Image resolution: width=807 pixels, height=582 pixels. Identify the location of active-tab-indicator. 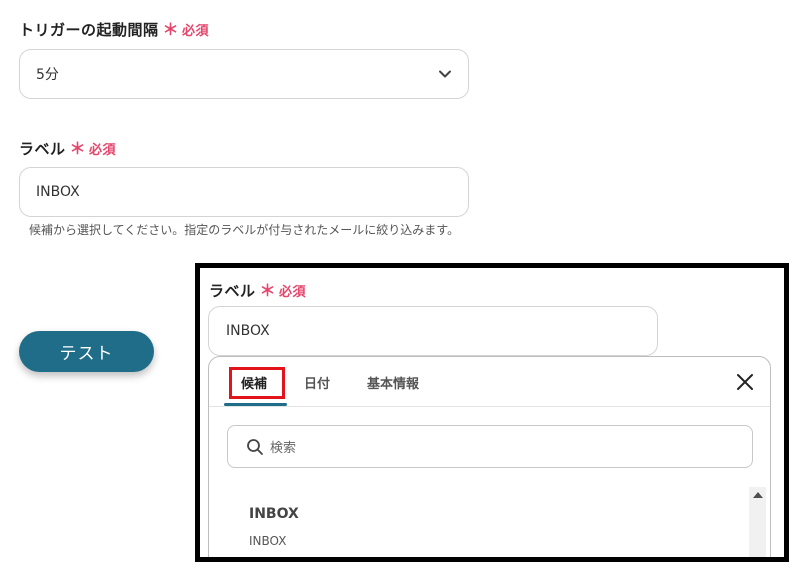
(255, 404).